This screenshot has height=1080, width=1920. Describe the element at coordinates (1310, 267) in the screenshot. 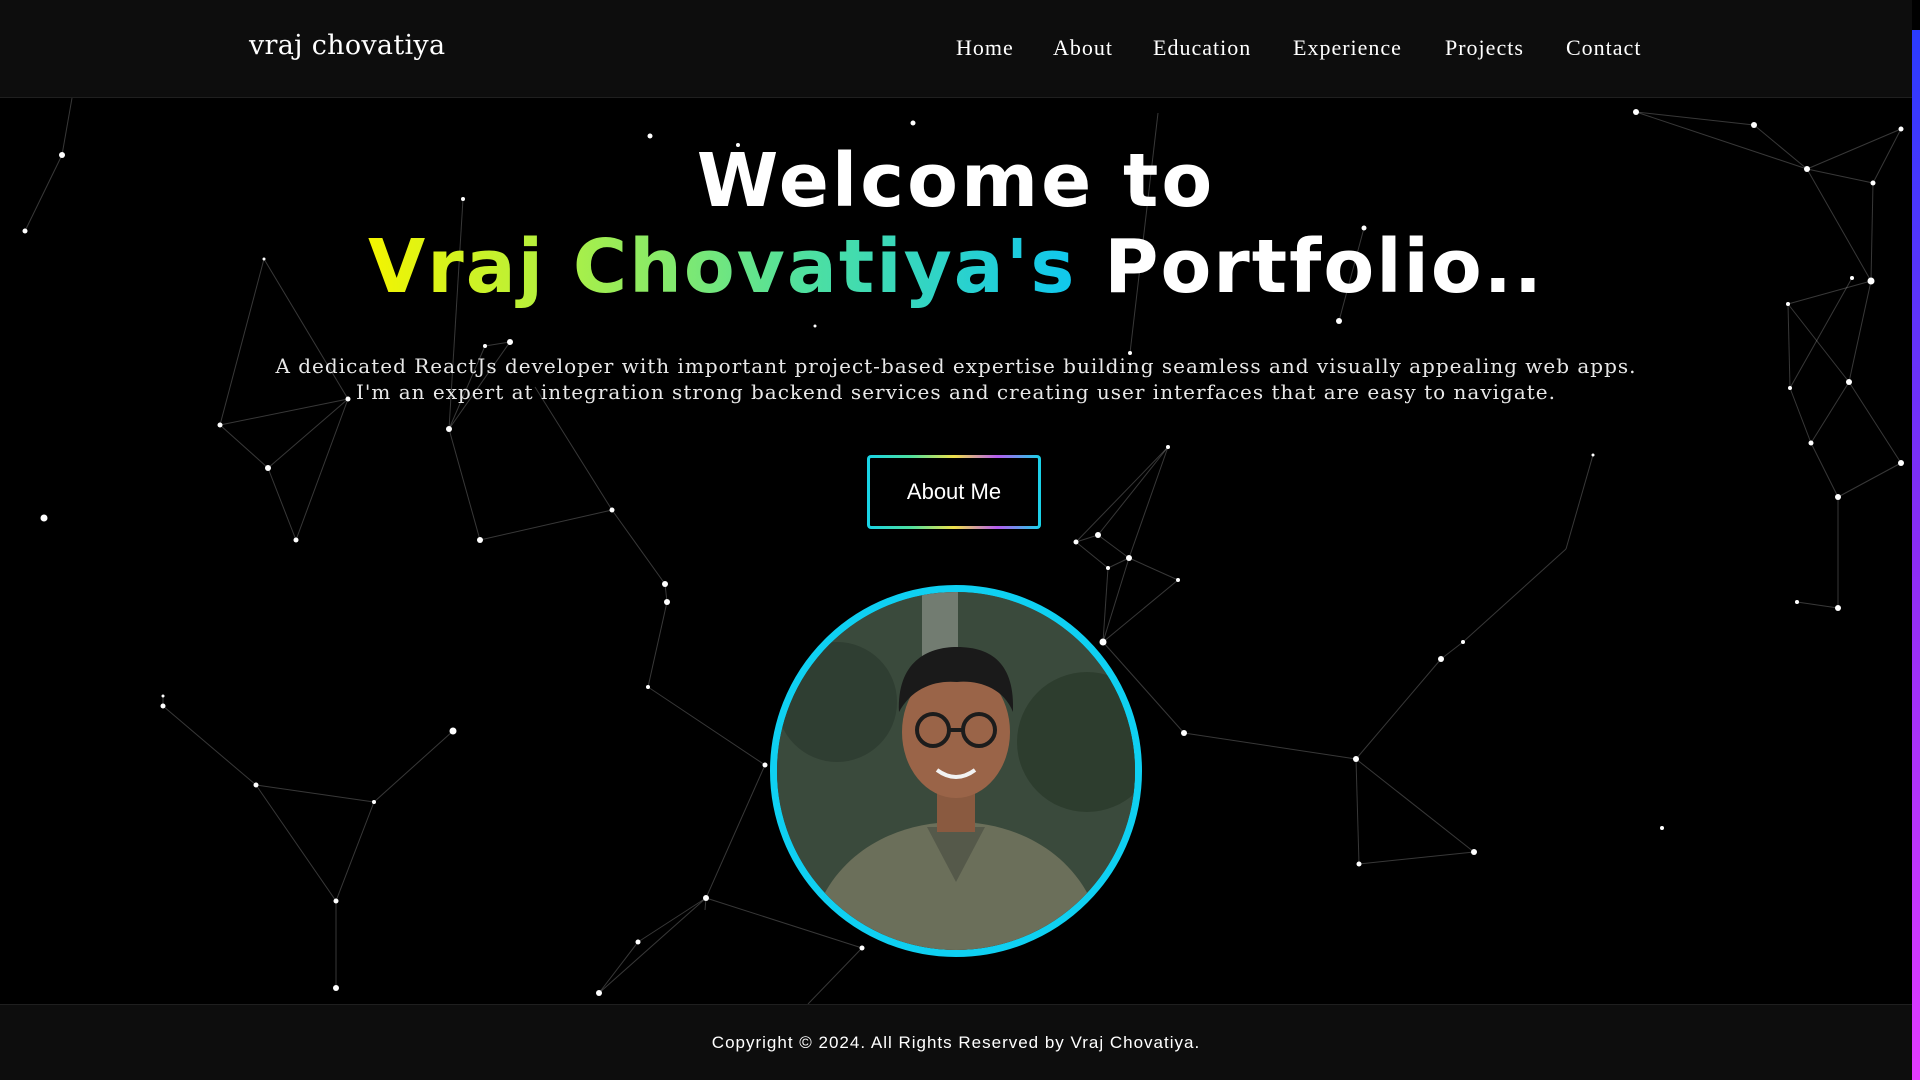

I see `hero-title-suffix: Portfolio..` at that location.